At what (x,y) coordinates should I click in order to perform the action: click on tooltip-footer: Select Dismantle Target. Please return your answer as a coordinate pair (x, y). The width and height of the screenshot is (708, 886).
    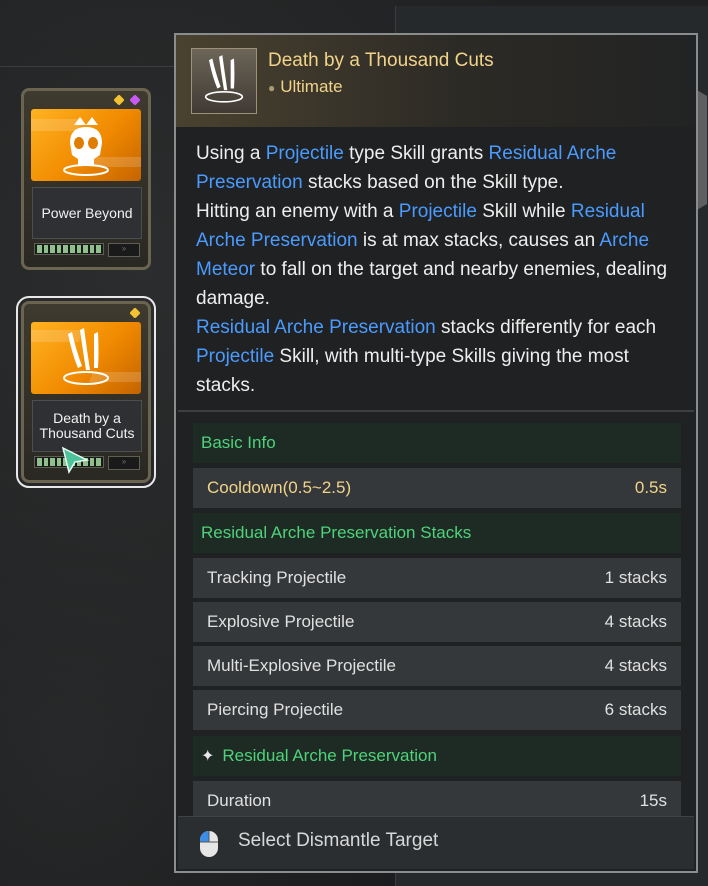
    Looking at the image, I should click on (436, 842).